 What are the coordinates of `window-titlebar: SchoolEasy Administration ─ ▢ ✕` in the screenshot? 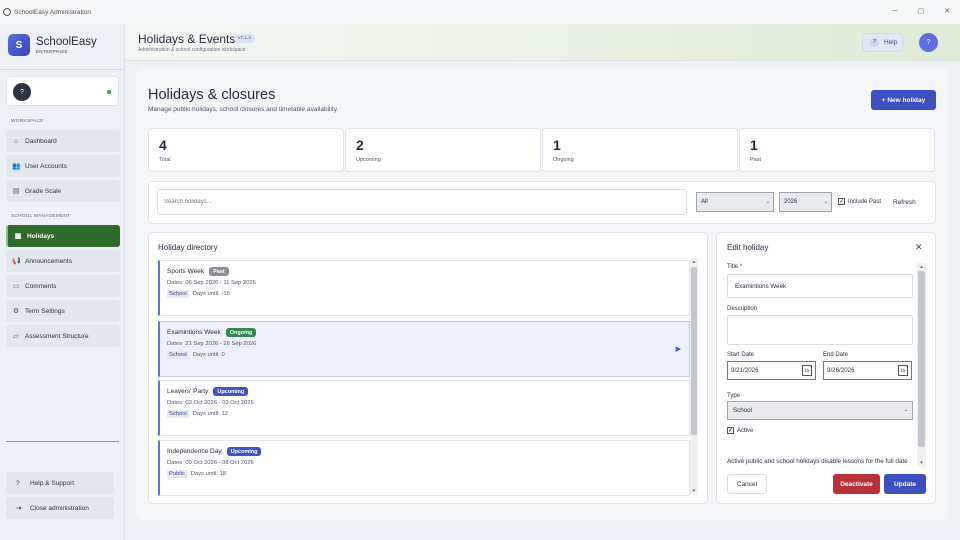 It's located at (480, 12).